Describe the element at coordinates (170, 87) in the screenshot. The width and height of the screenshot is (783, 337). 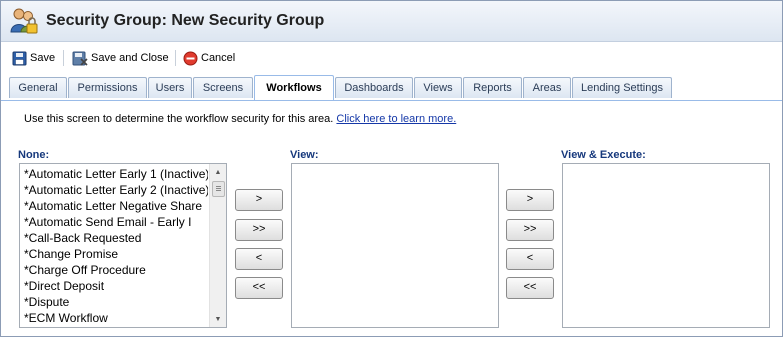
I see `tab-users: Users` at that location.